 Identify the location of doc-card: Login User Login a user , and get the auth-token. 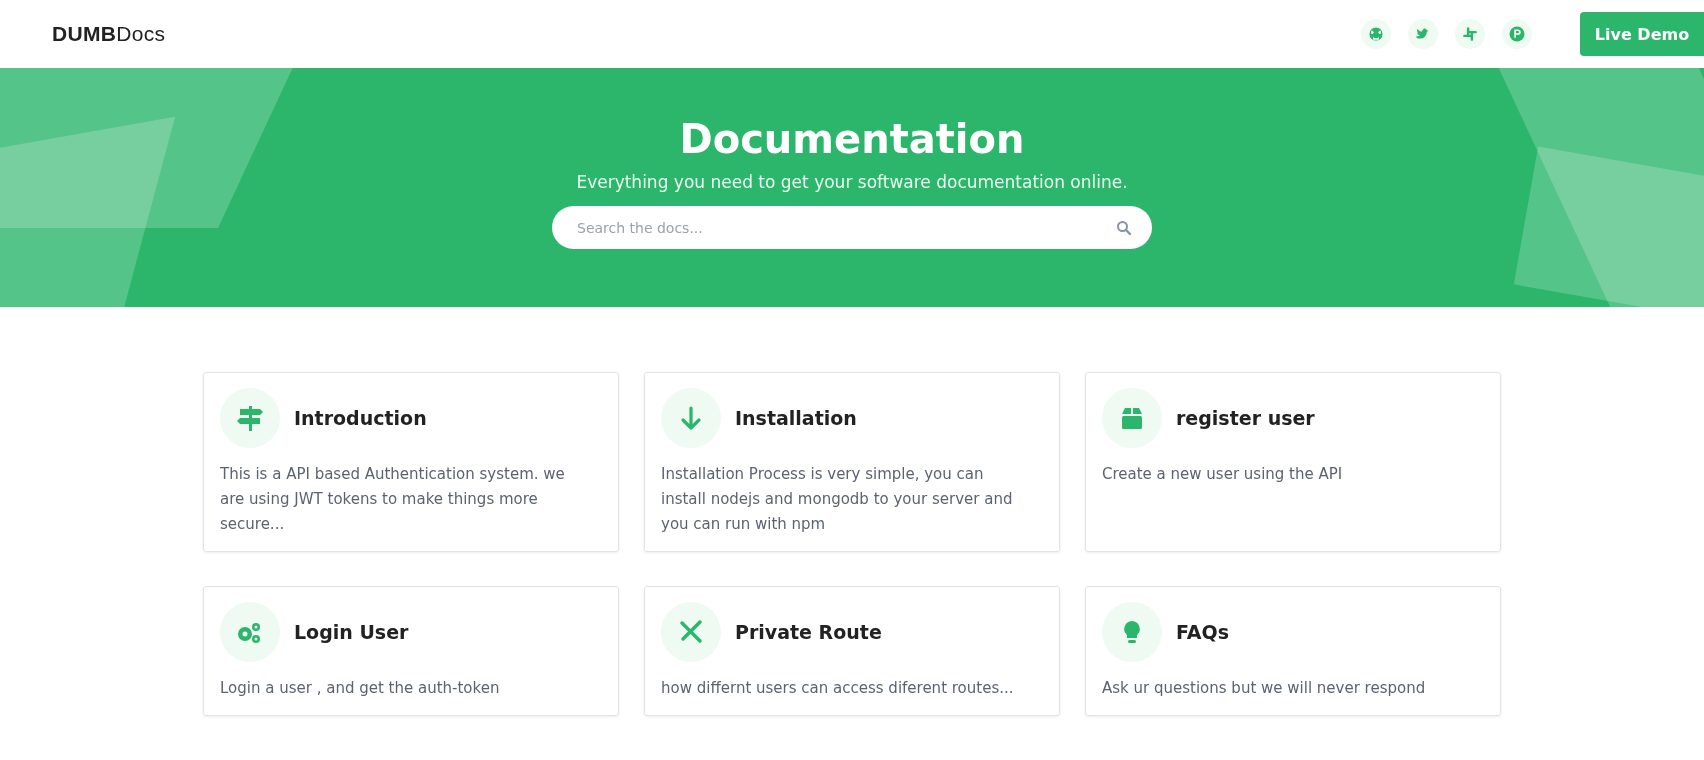
(411, 651).